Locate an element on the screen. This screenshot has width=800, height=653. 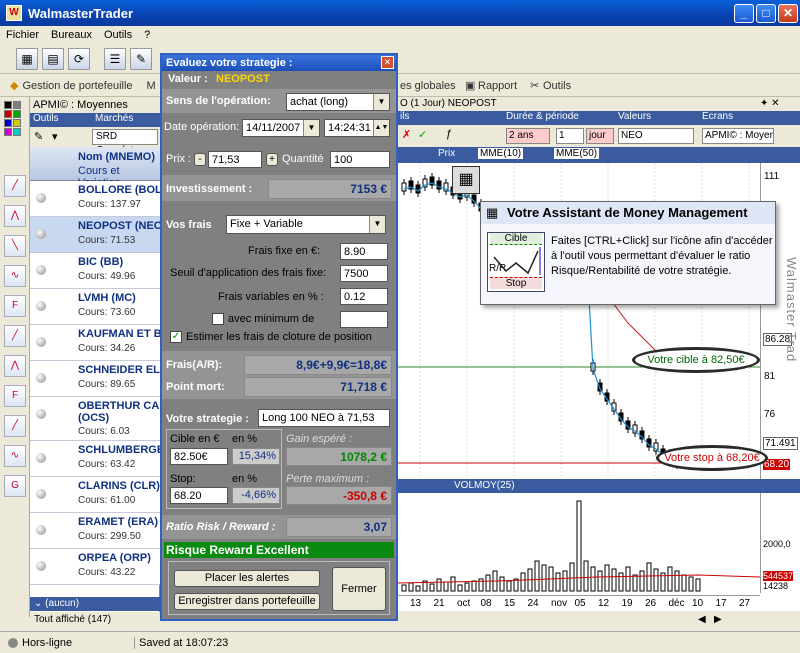
tab-valeurs: Valeurs is located at coordinates (634, 116).